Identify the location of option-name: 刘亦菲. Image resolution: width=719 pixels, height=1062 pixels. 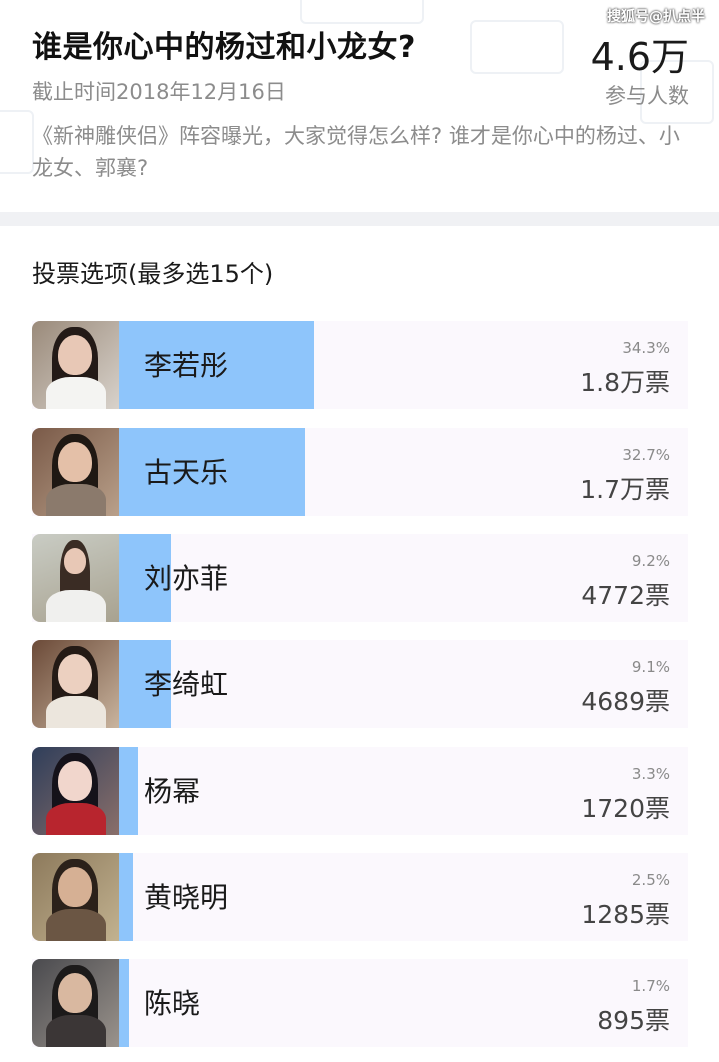
(186, 578).